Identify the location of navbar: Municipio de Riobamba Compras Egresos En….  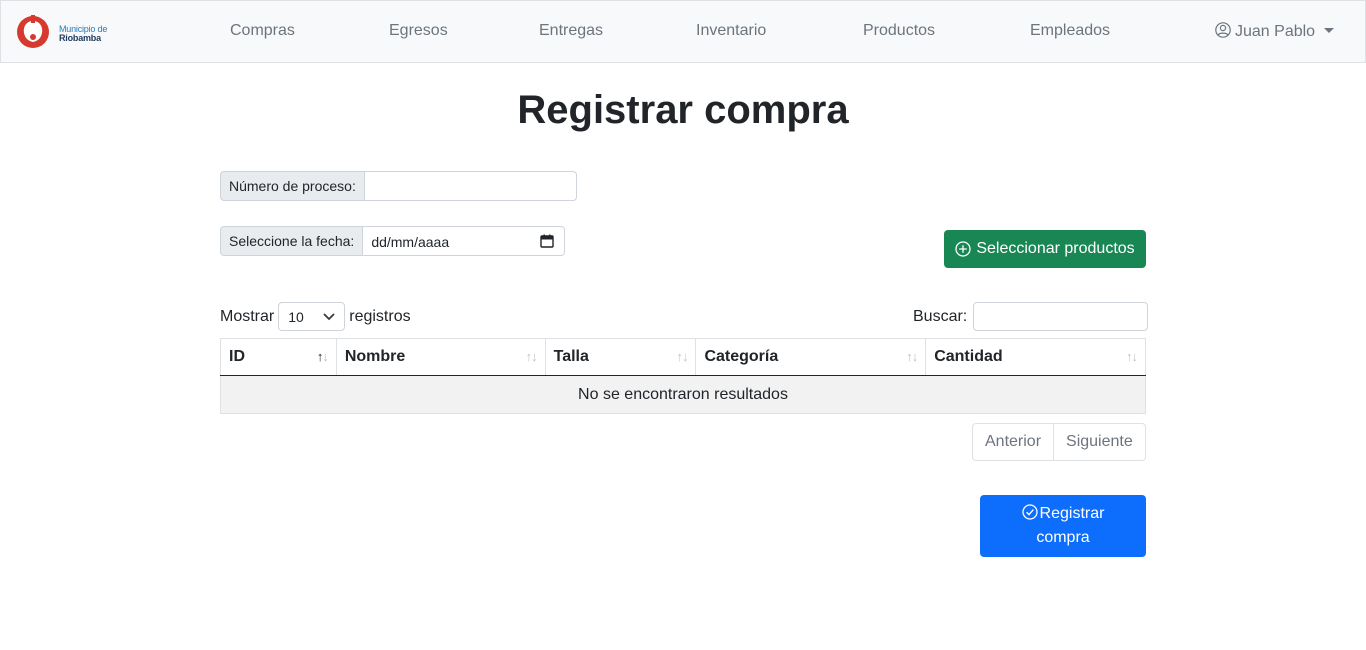
(683, 31).